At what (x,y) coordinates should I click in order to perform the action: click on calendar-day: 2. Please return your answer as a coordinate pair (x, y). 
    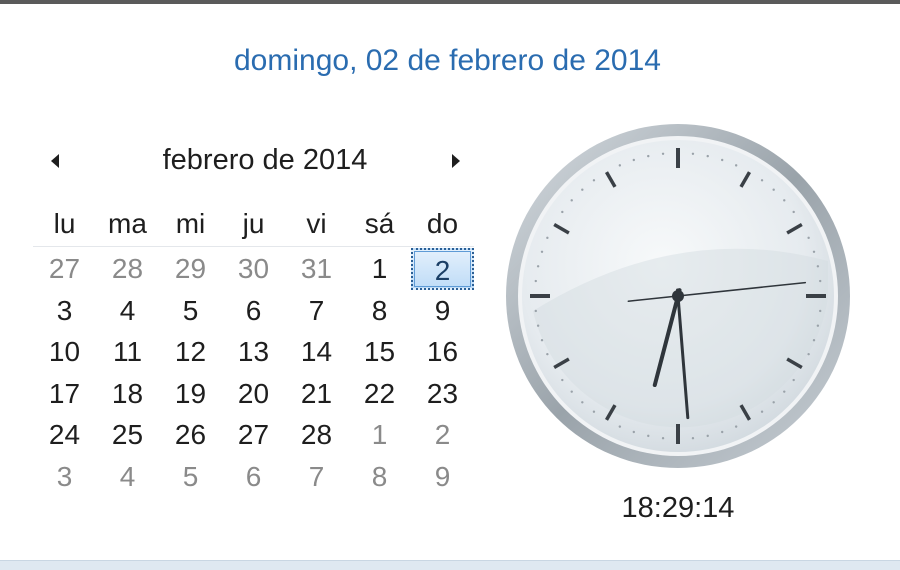
    Looking at the image, I should click on (442, 435).